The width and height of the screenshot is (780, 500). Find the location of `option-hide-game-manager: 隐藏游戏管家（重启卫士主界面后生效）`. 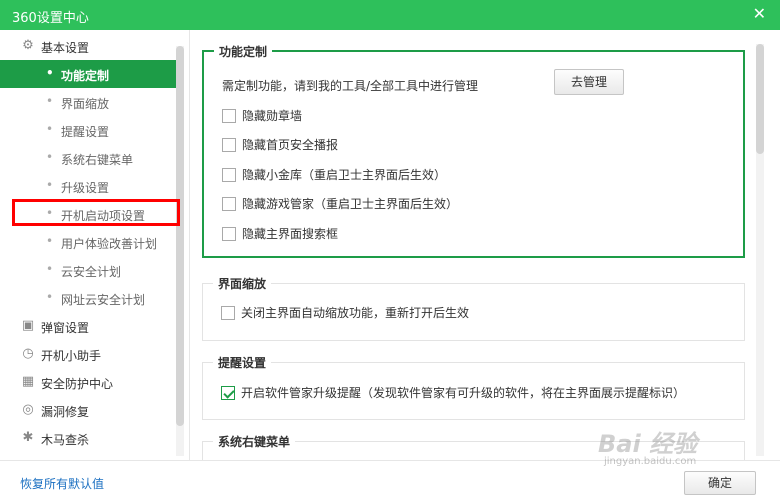

option-hide-game-manager: 隐藏游戏管家（重启卫士主界面后生效） is located at coordinates (340, 203).